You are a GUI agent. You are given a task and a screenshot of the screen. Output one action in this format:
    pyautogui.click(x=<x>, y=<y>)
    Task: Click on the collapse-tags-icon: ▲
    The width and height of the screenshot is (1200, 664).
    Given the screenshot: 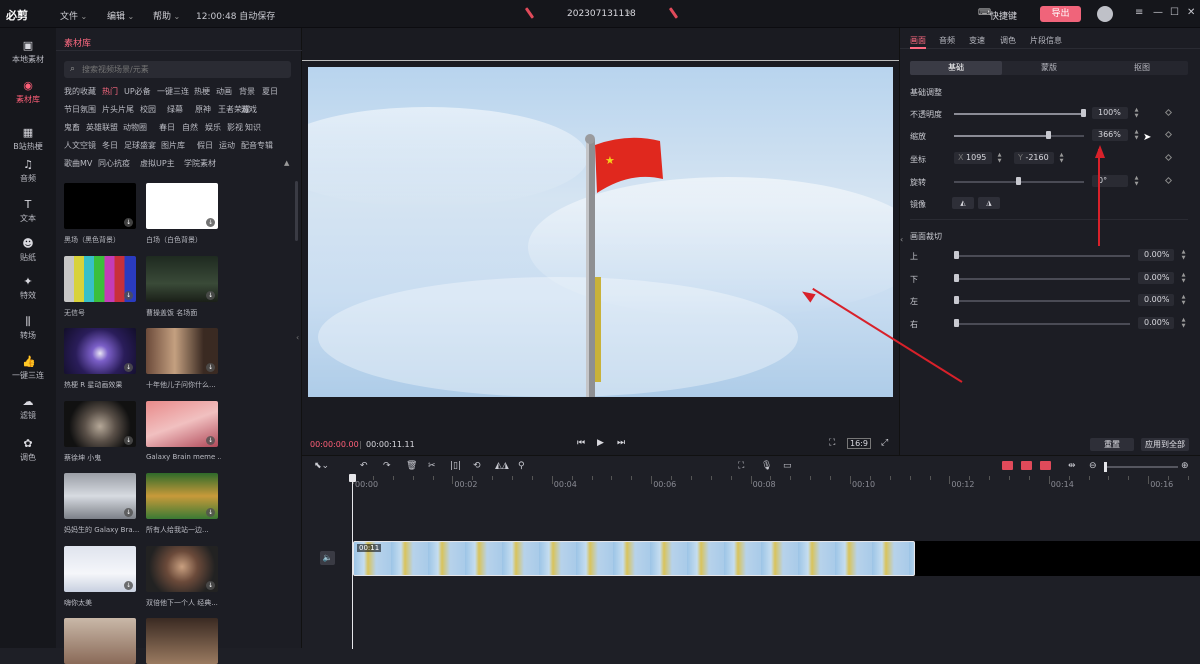 What is the action you would take?
    pyautogui.click(x=286, y=163)
    